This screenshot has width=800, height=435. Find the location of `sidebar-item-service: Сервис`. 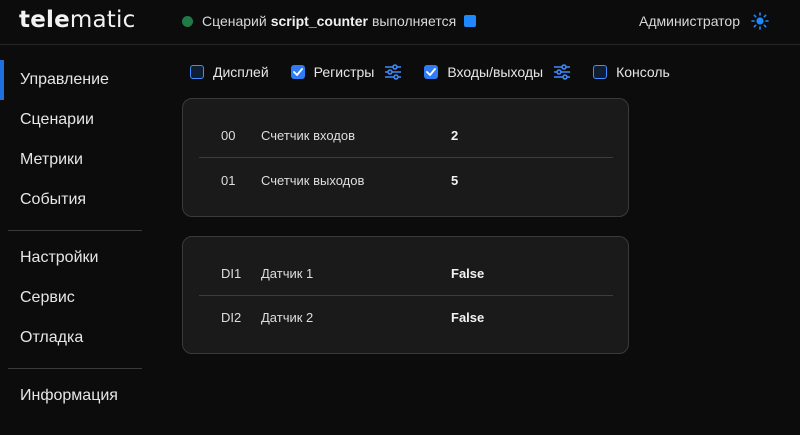

sidebar-item-service: Сервис is located at coordinates (80, 298).